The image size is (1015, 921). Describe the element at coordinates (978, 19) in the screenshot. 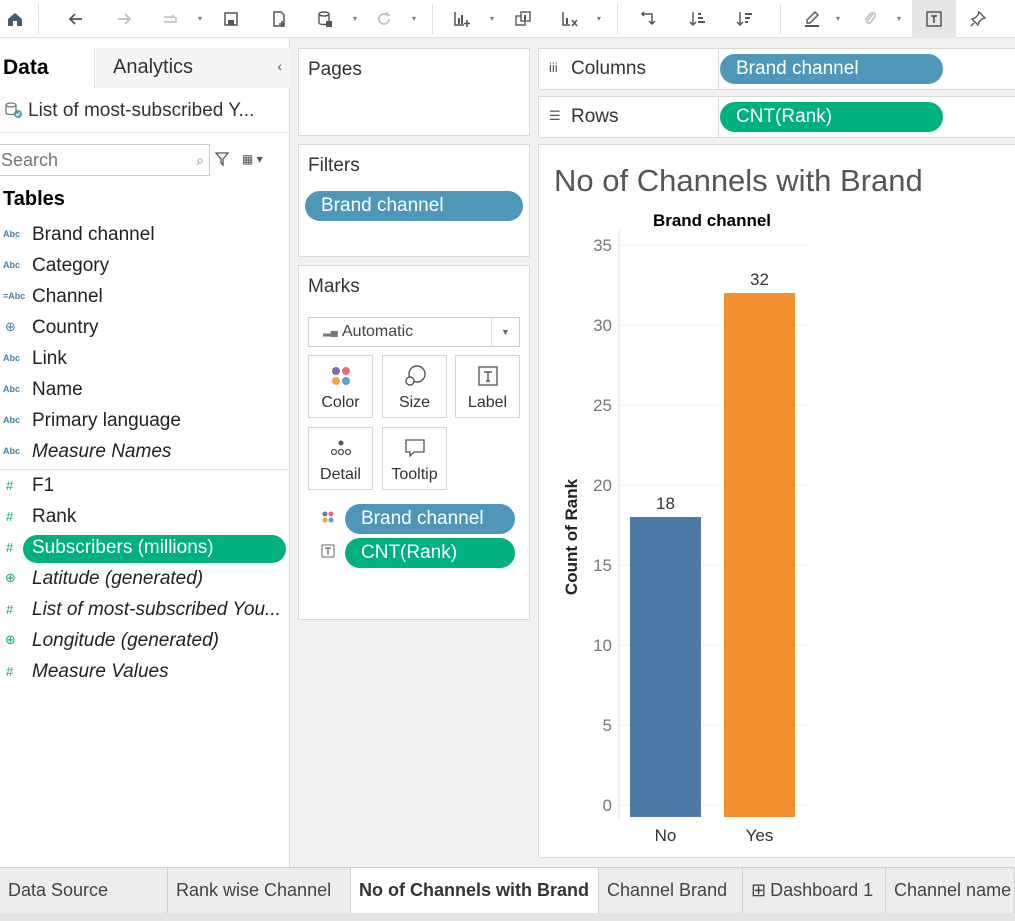

I see `pin-icon` at that location.